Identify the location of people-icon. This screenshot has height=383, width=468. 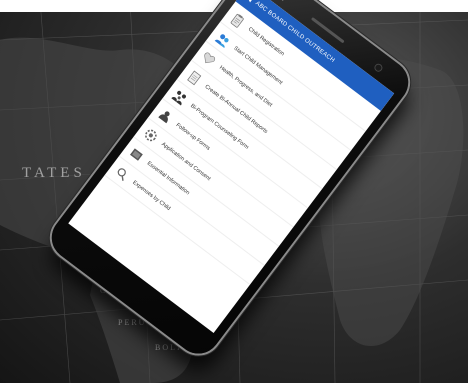
(221, 40).